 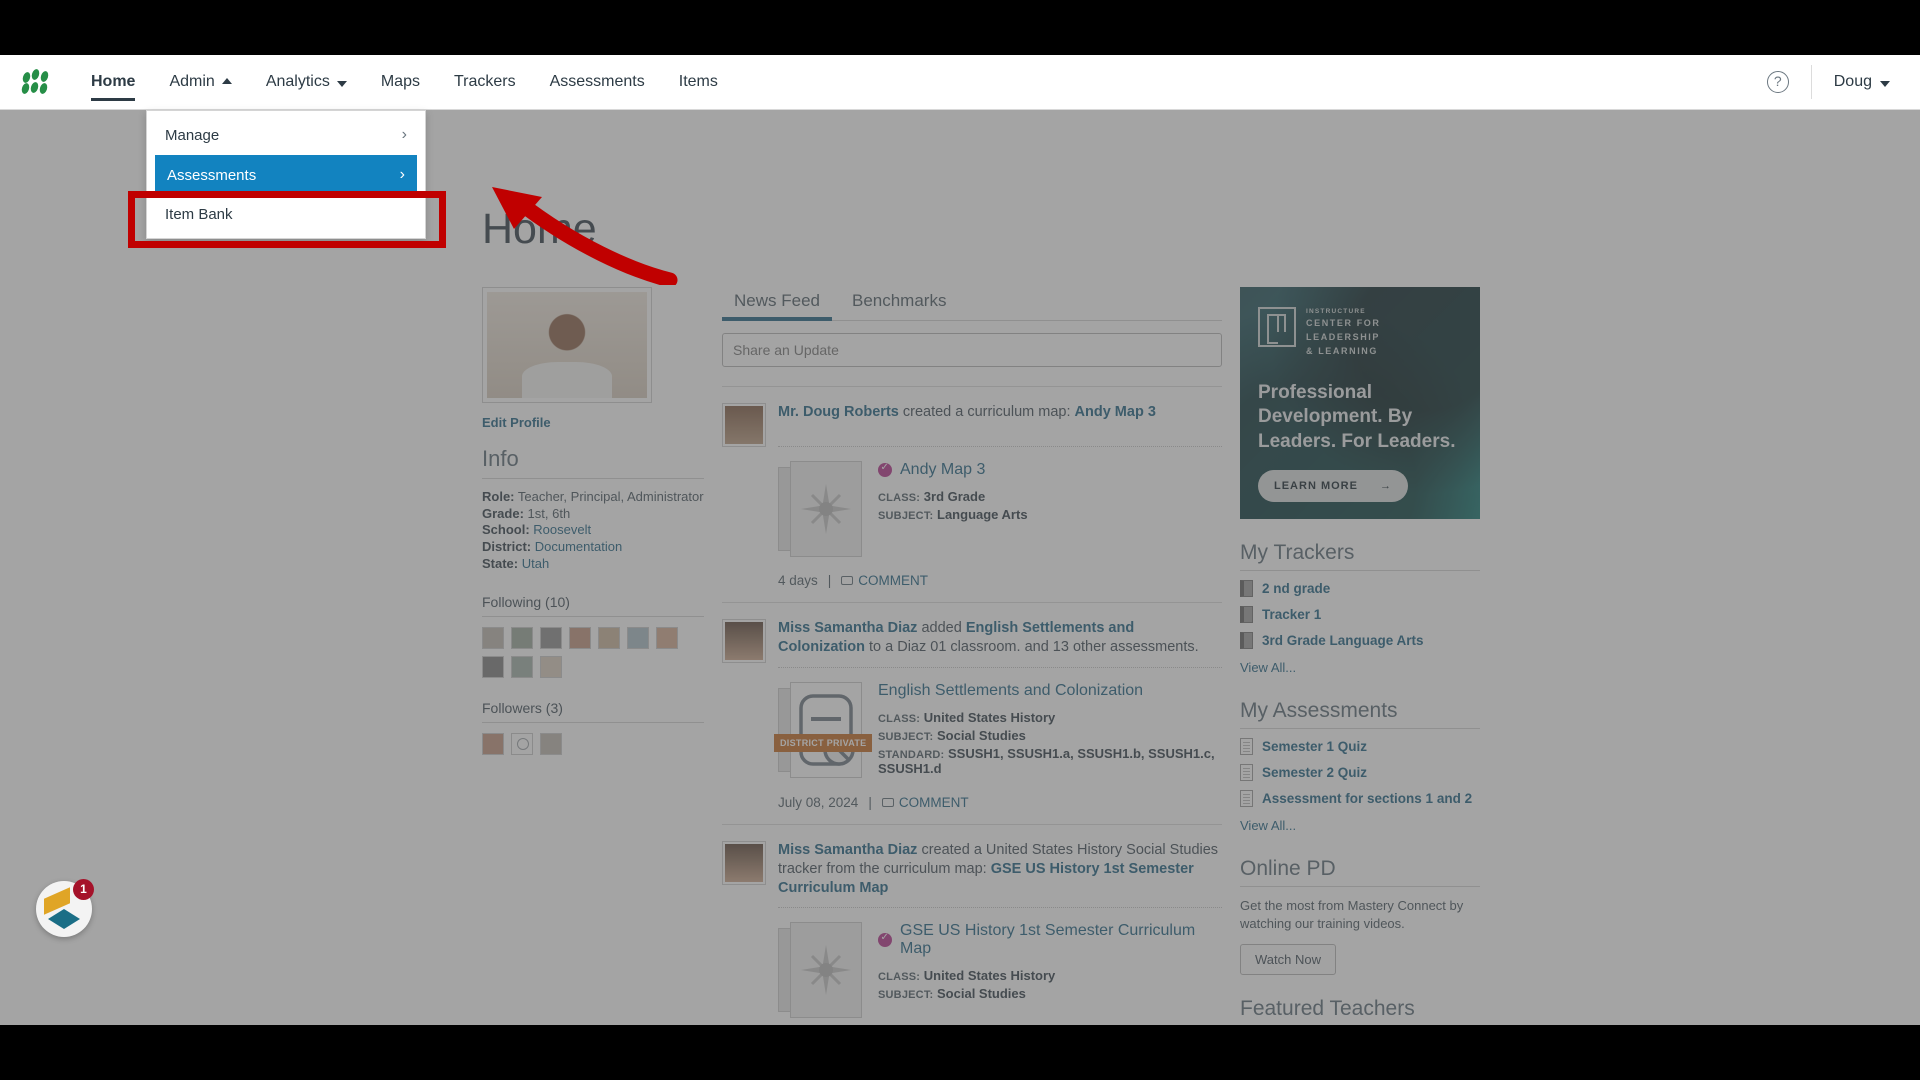 I want to click on post-card-title-link: English Settlements and Colonization, so click(x=1010, y=691).